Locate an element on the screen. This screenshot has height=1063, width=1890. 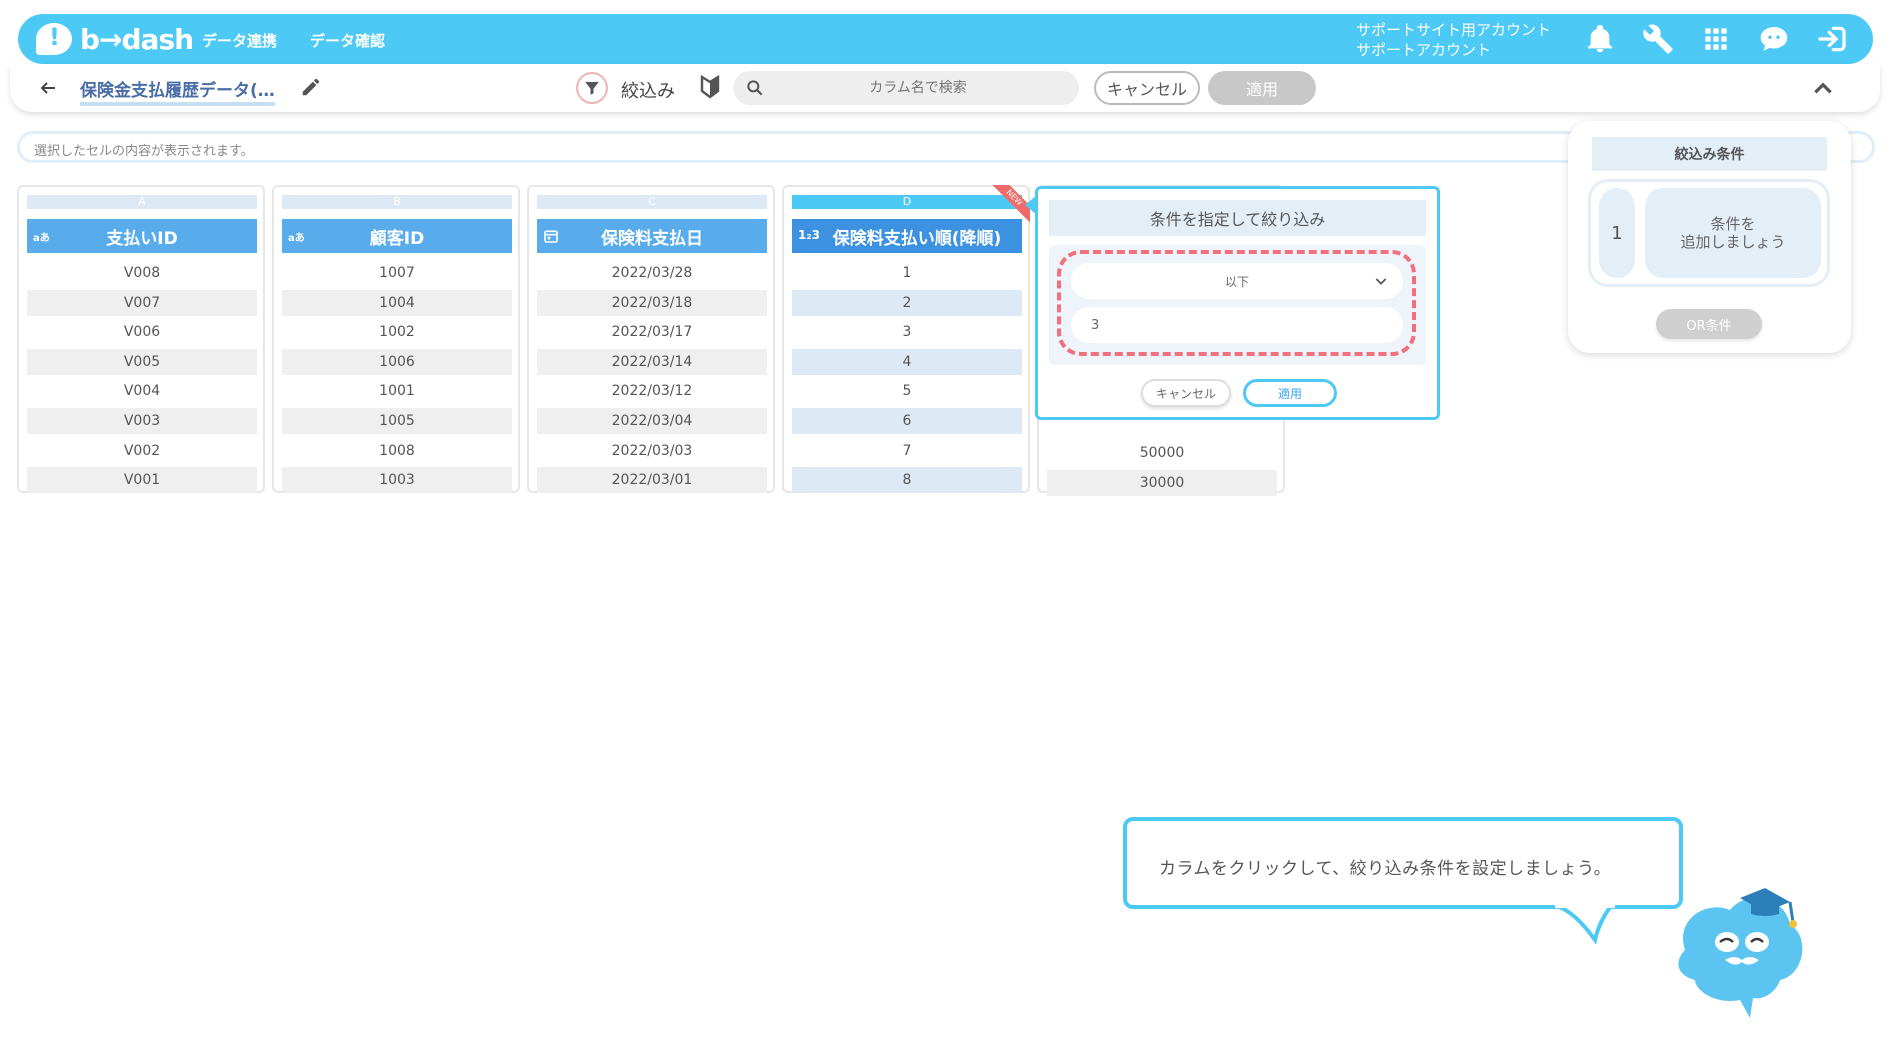
toolbar-apply-button: 適用 is located at coordinates (1262, 88).